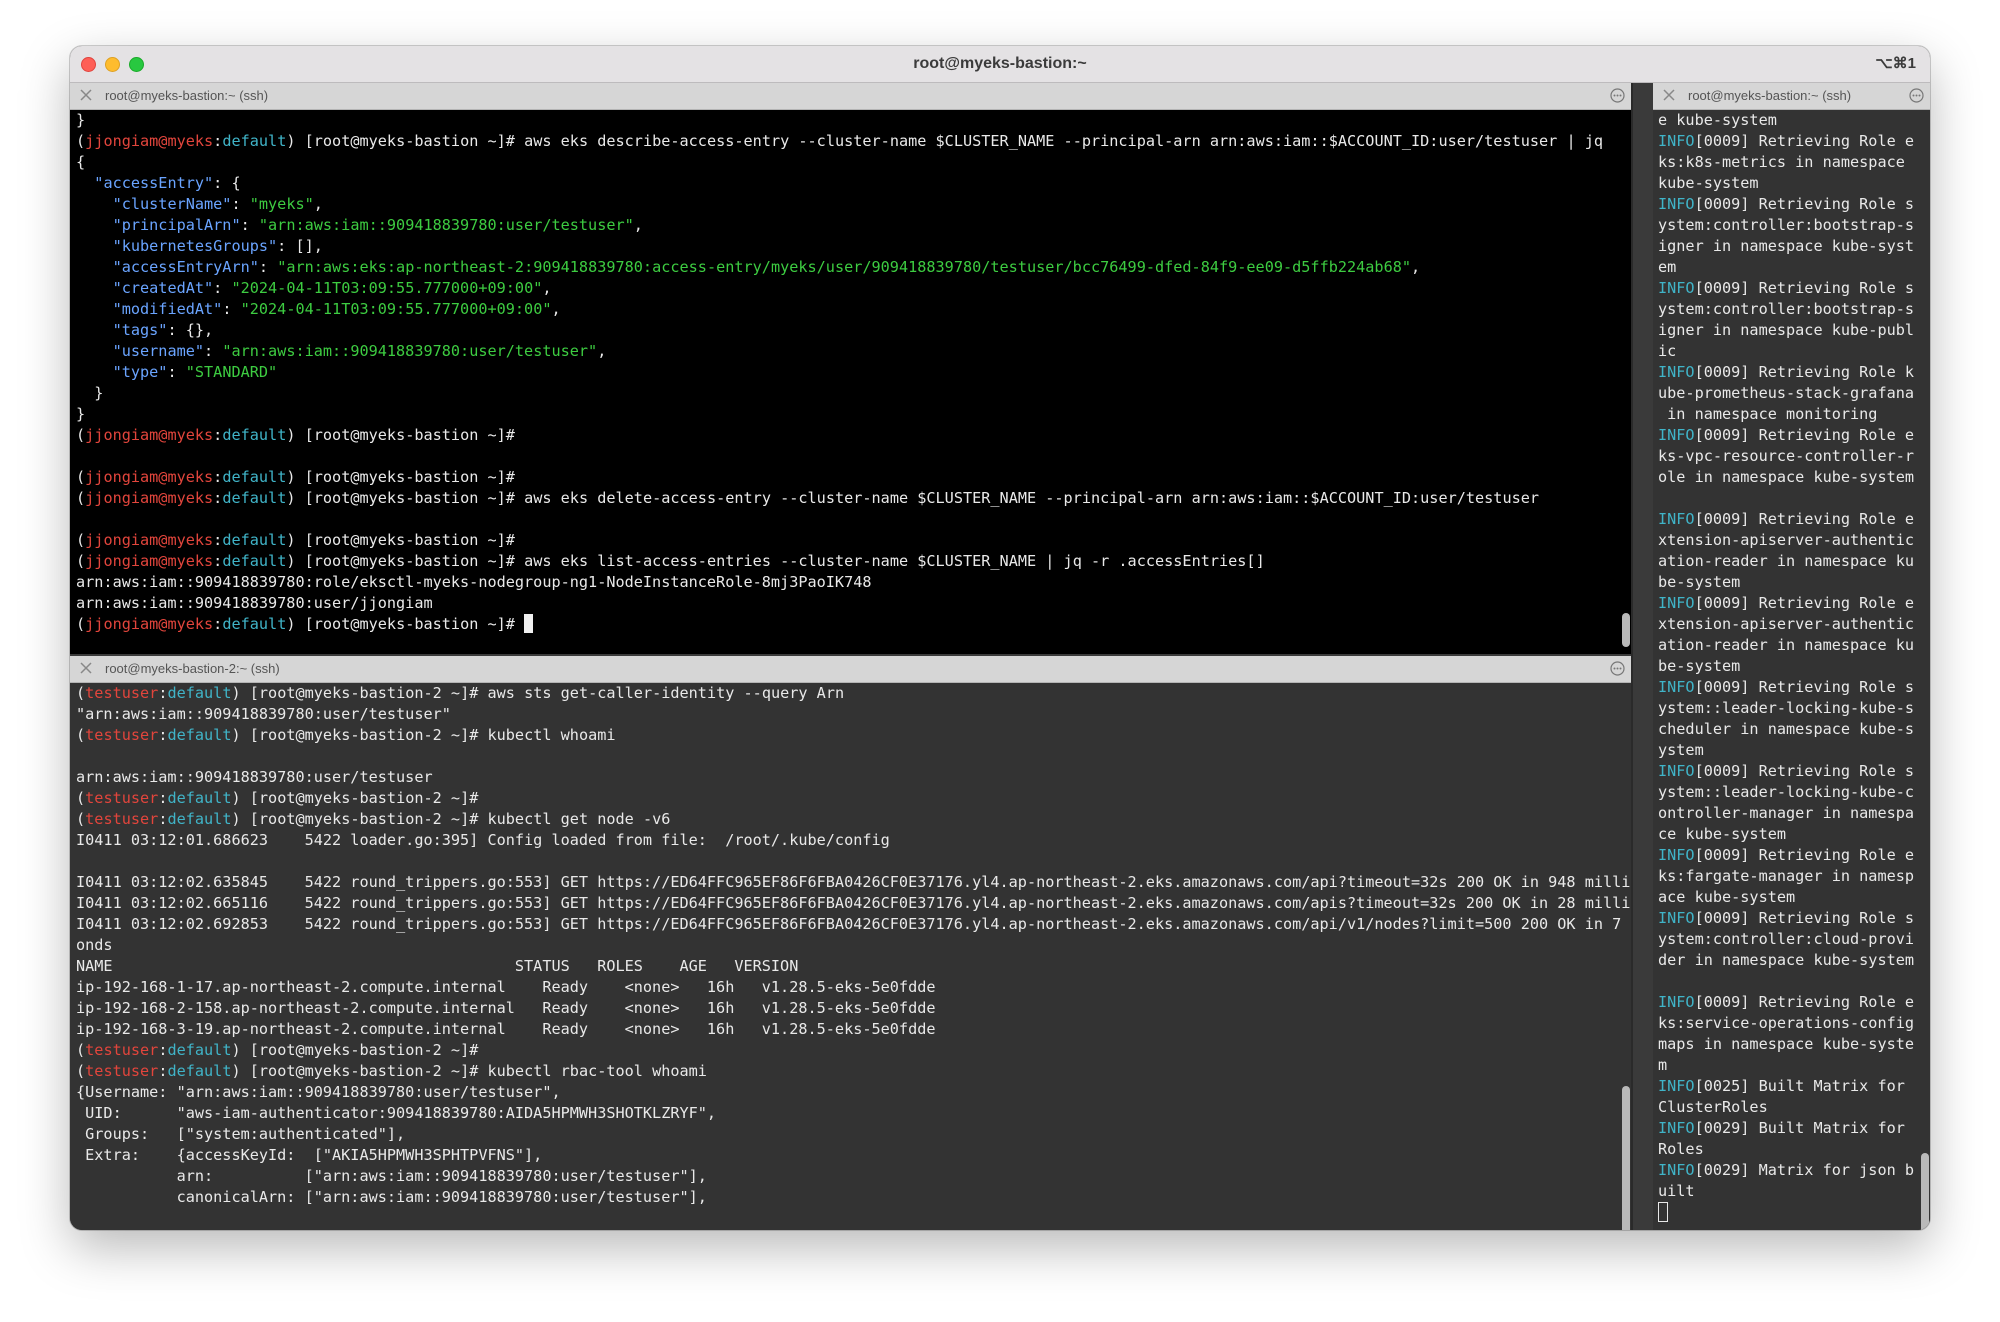 The width and height of the screenshot is (2000, 1322). Describe the element at coordinates (281, 204) in the screenshot. I see `terminal-text: "myeks"` at that location.